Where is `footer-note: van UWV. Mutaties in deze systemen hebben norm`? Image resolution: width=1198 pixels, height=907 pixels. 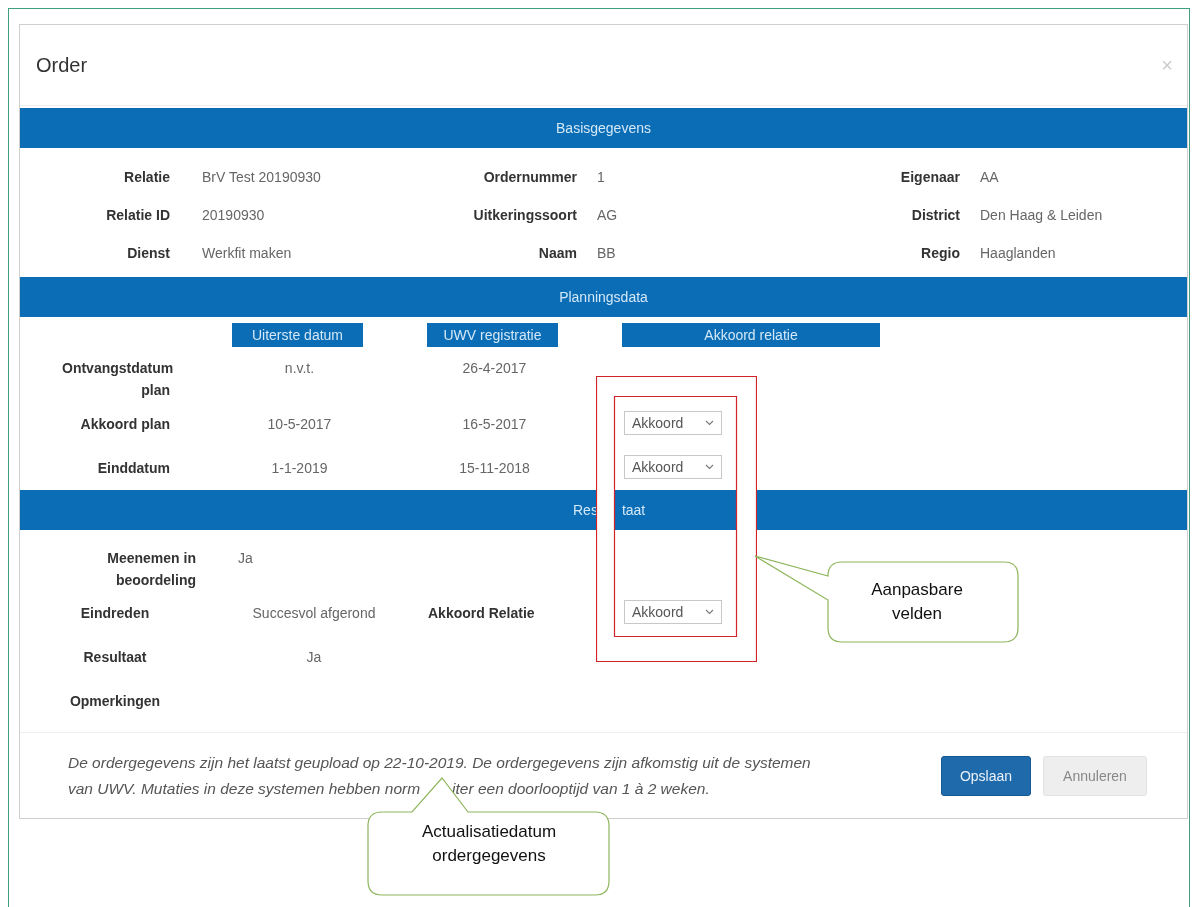
footer-note: van UWV. Mutaties in deze systemen hebben norm is located at coordinates (244, 788).